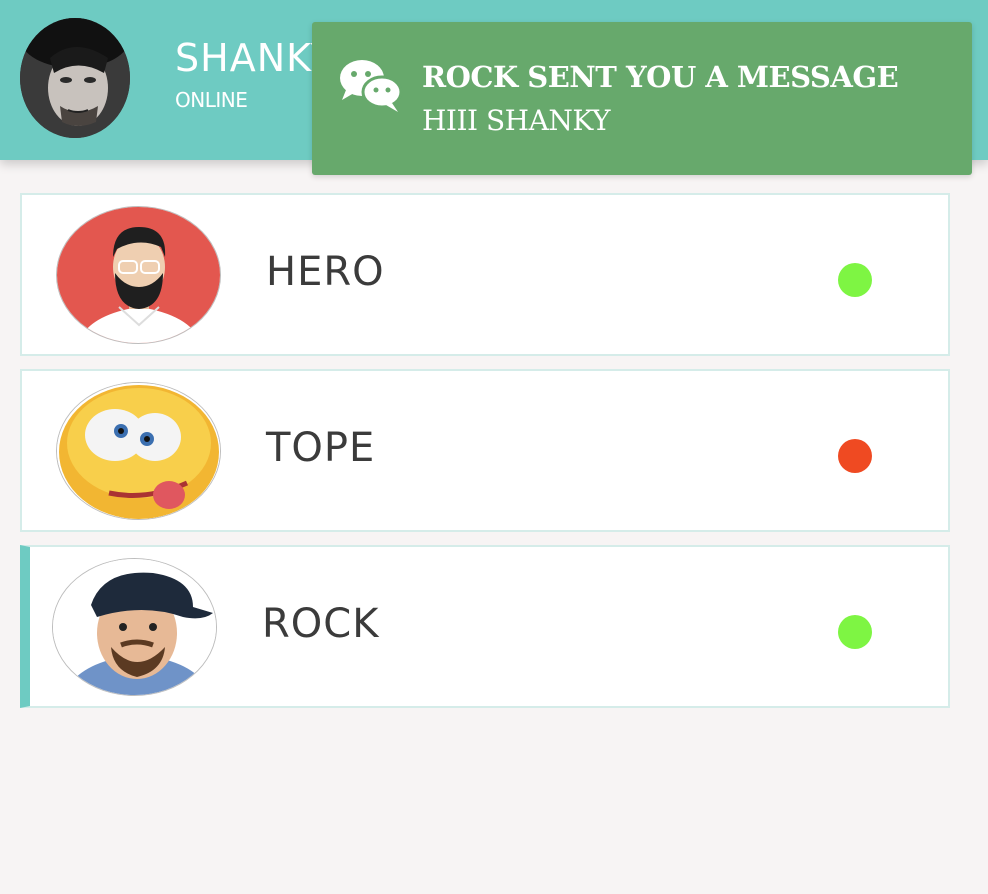 The width and height of the screenshot is (988, 894). I want to click on contact-name: ROCK, so click(321, 624).